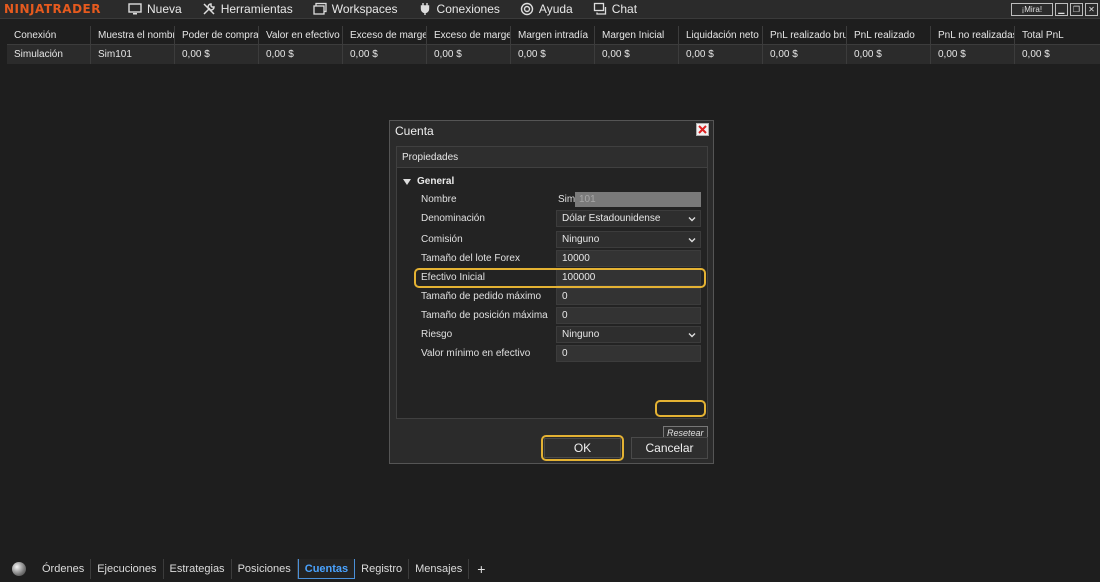  I want to click on property-row-pedido-maximo: Tamaño de pedido máximo 0, so click(561, 296).